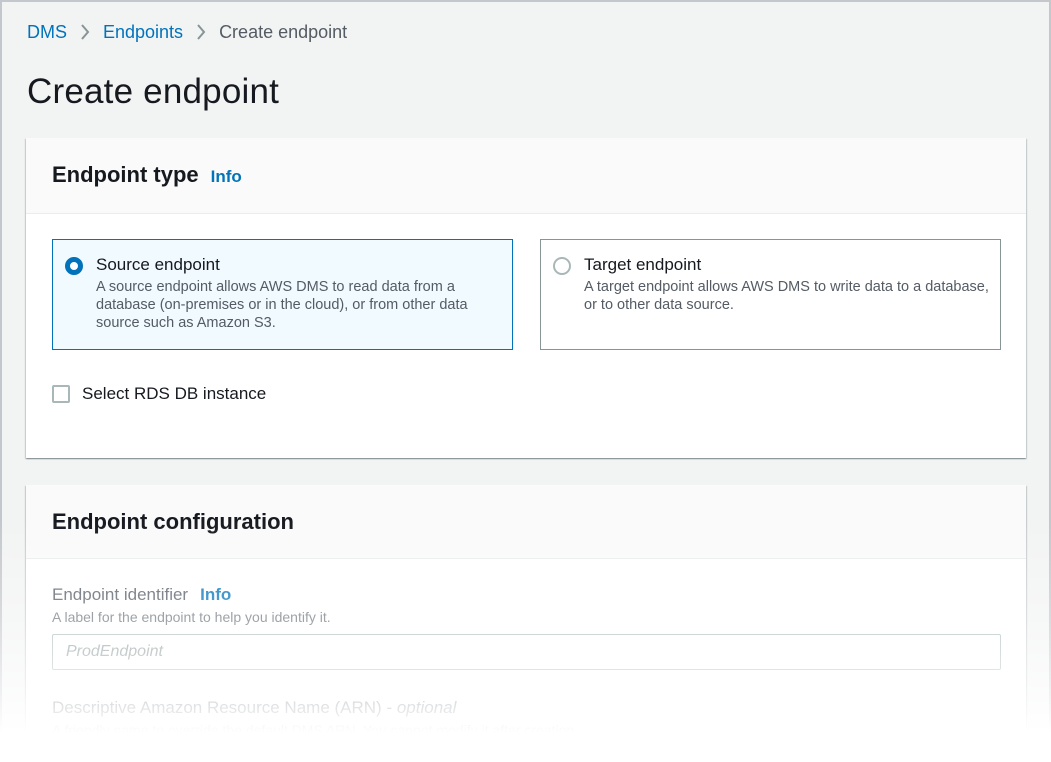  Describe the element at coordinates (526, 522) in the screenshot. I see `panel-header: Endpoint configuration` at that location.